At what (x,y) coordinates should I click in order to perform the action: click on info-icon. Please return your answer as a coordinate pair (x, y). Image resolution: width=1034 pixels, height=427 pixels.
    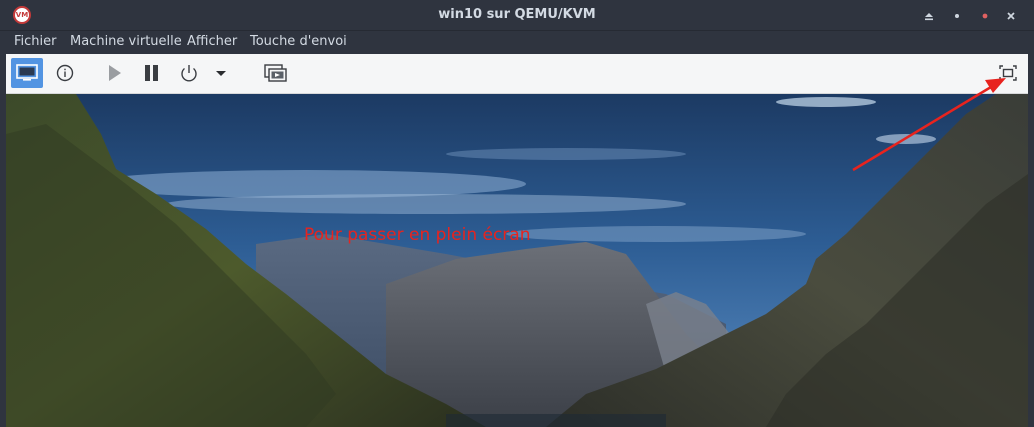
    Looking at the image, I should click on (65, 73).